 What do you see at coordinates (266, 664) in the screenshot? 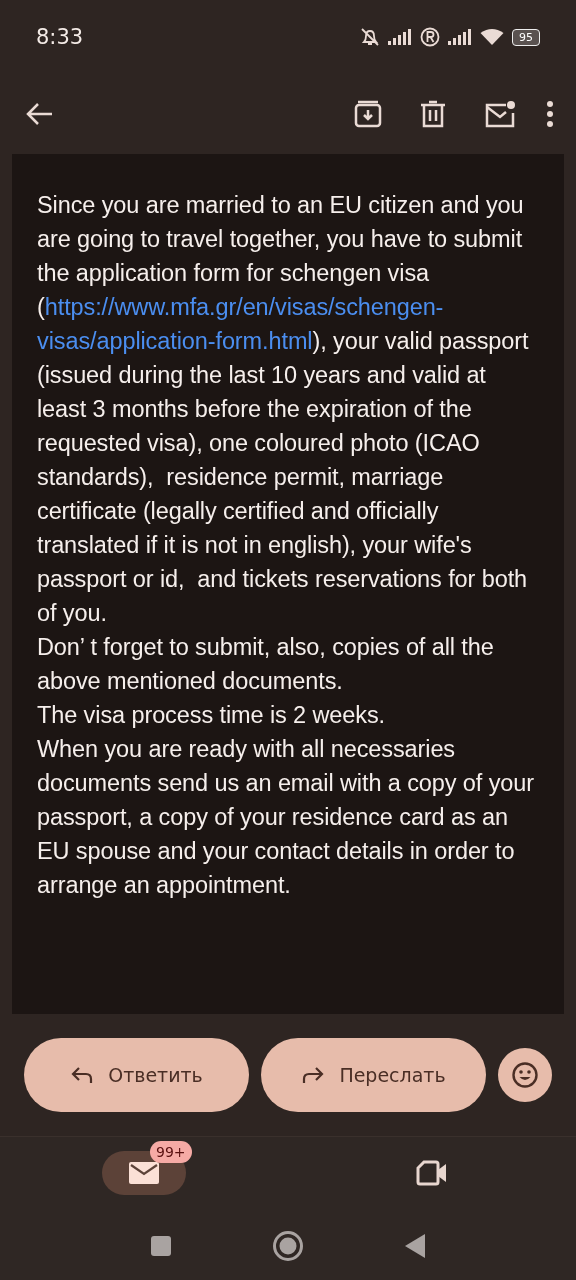
I see `message-paragraph: Don’ t forget to submit, also, copies of all the above mentioned documents.` at bounding box center [266, 664].